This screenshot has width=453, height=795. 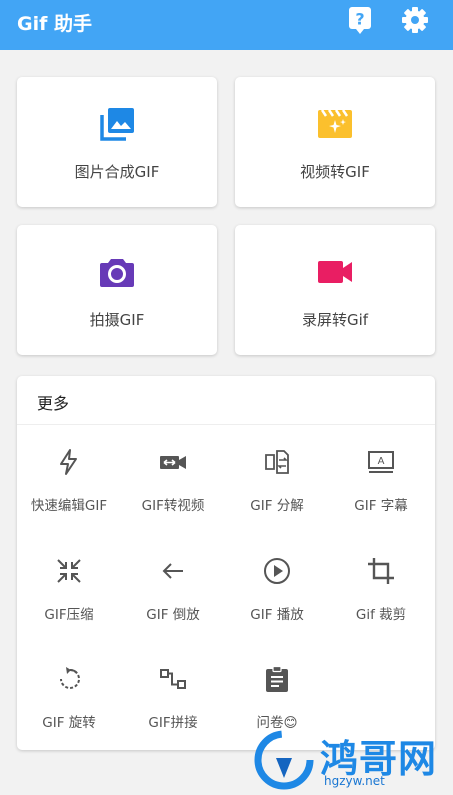 I want to click on split-file-icon, so click(x=277, y=462).